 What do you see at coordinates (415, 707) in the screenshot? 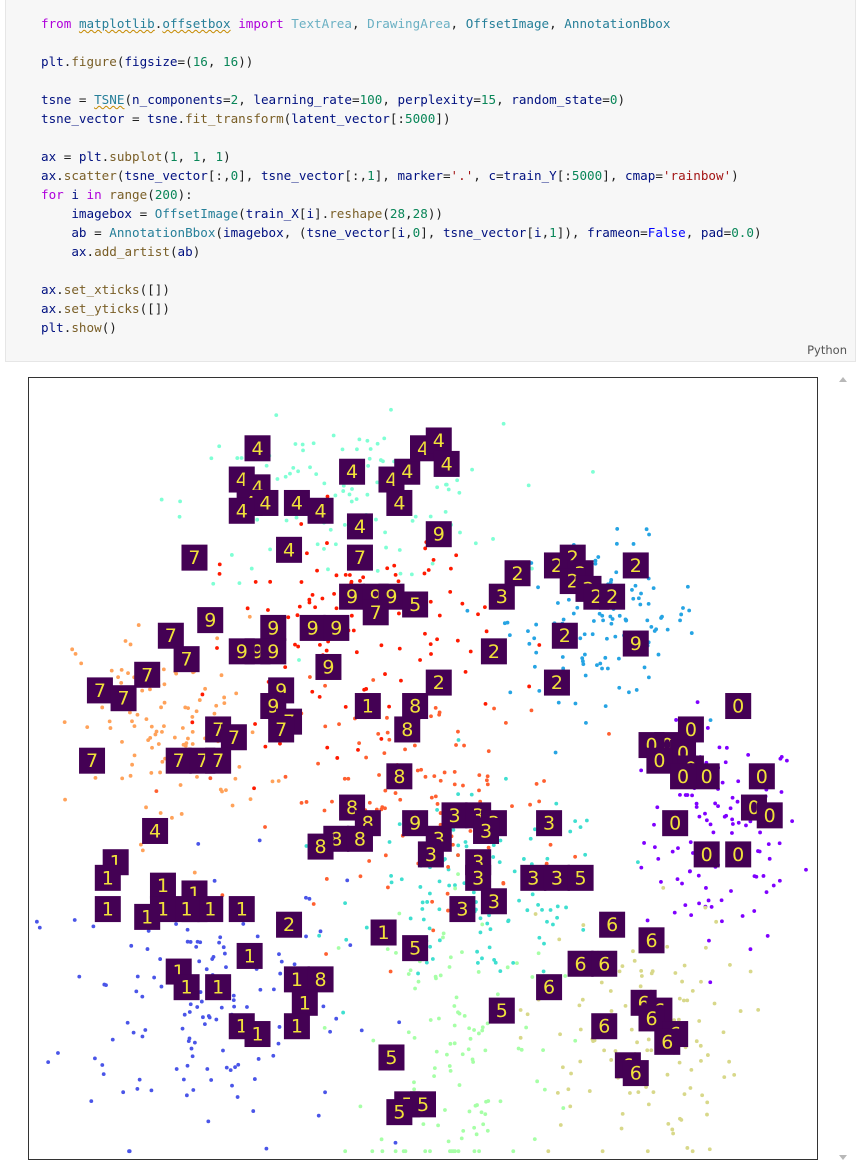
I see `thumbnail-digit: 8` at bounding box center [415, 707].